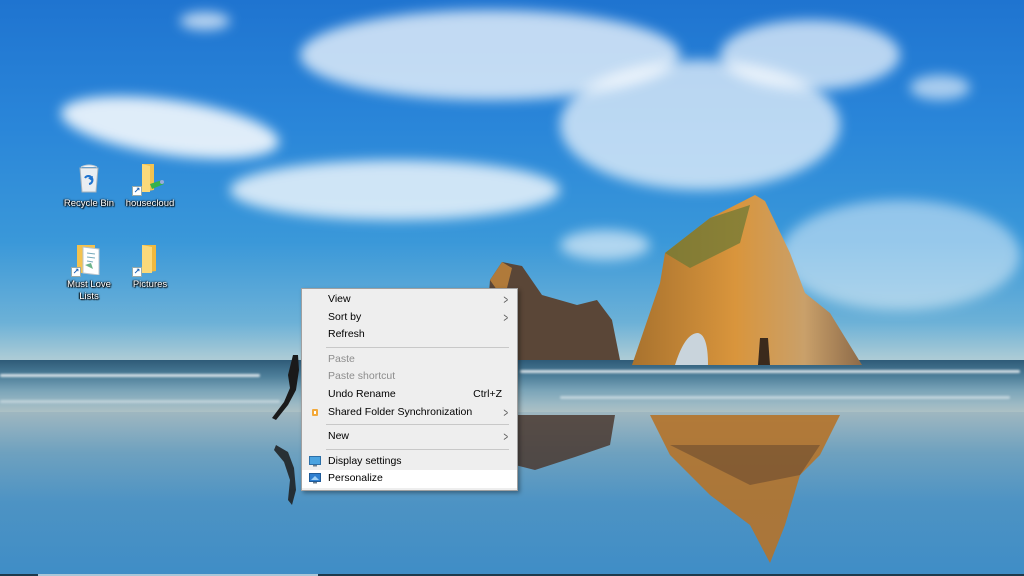 The height and width of the screenshot is (576, 1024). I want to click on menu-item-label: Refresh, so click(346, 334).